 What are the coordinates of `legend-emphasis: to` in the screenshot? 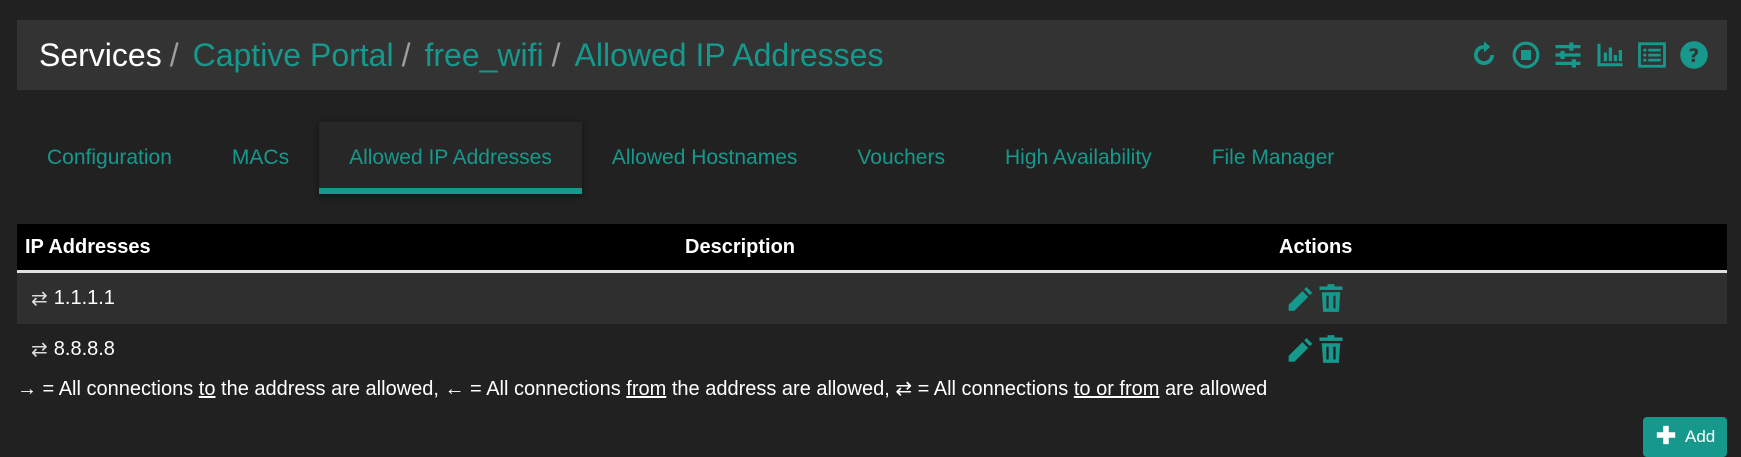 It's located at (207, 389).